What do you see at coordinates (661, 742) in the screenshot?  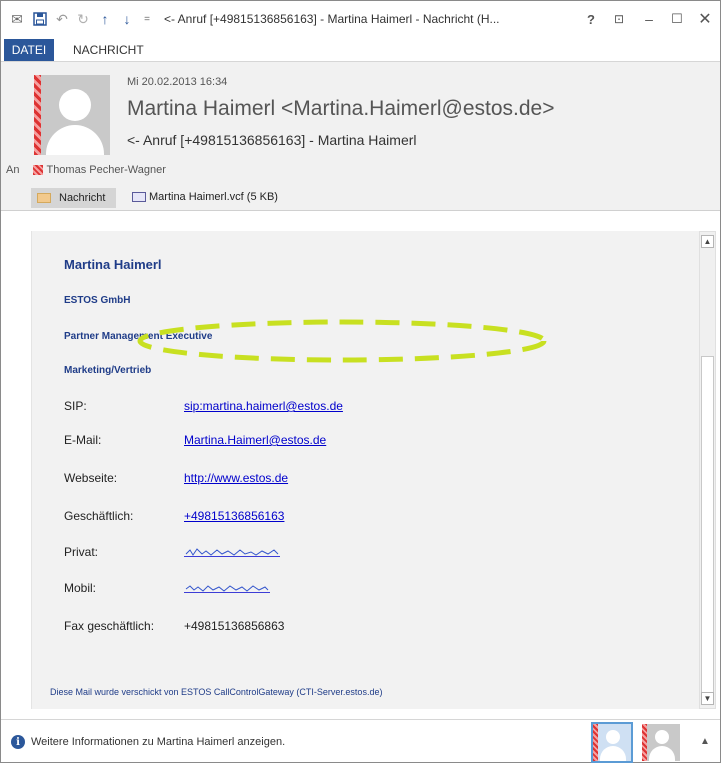 I see `contact-avatar` at bounding box center [661, 742].